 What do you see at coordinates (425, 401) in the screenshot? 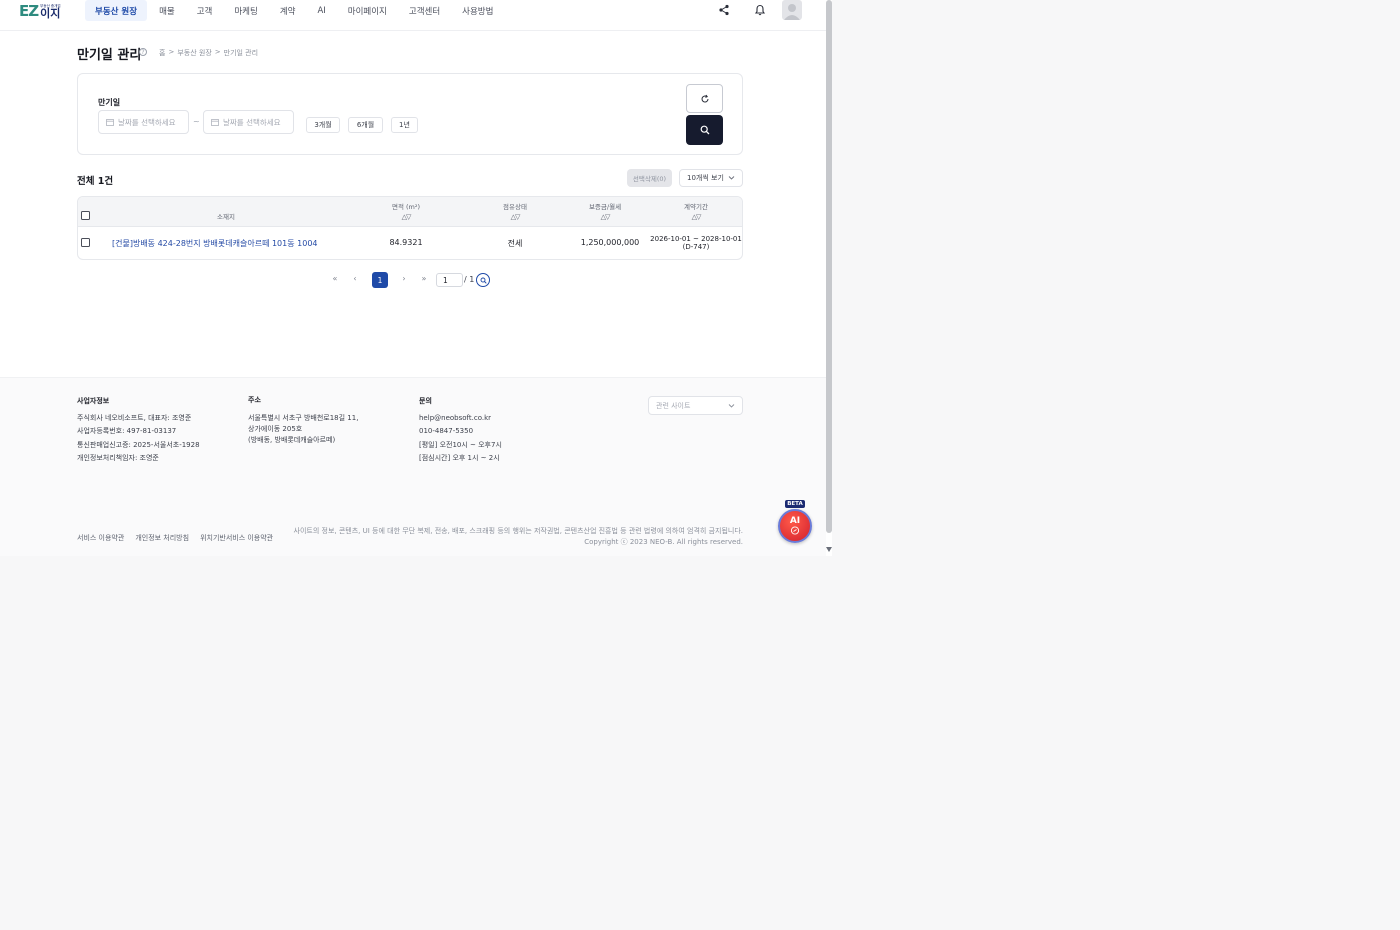
I see `footer-contact-heading: 문의` at bounding box center [425, 401].